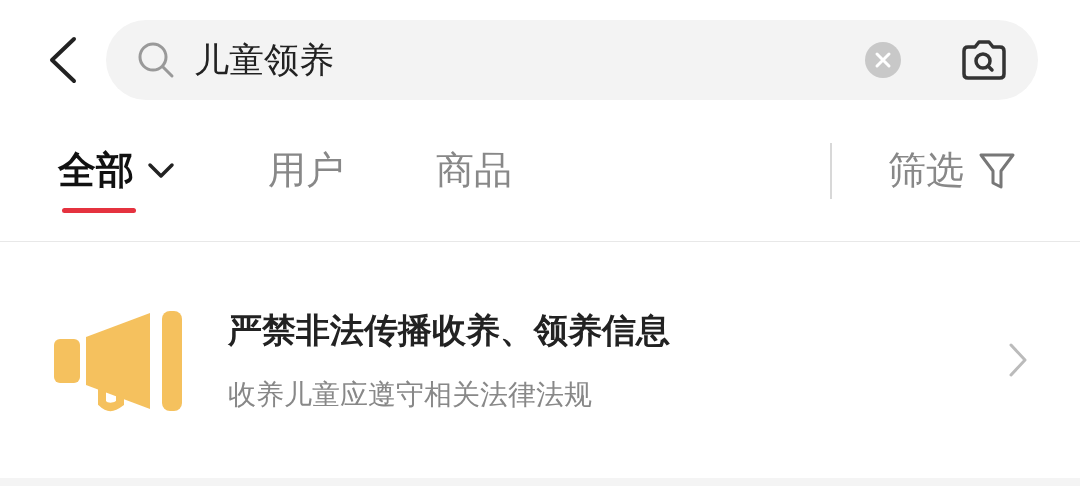  I want to click on search-field: 儿童领养, so click(520, 60).